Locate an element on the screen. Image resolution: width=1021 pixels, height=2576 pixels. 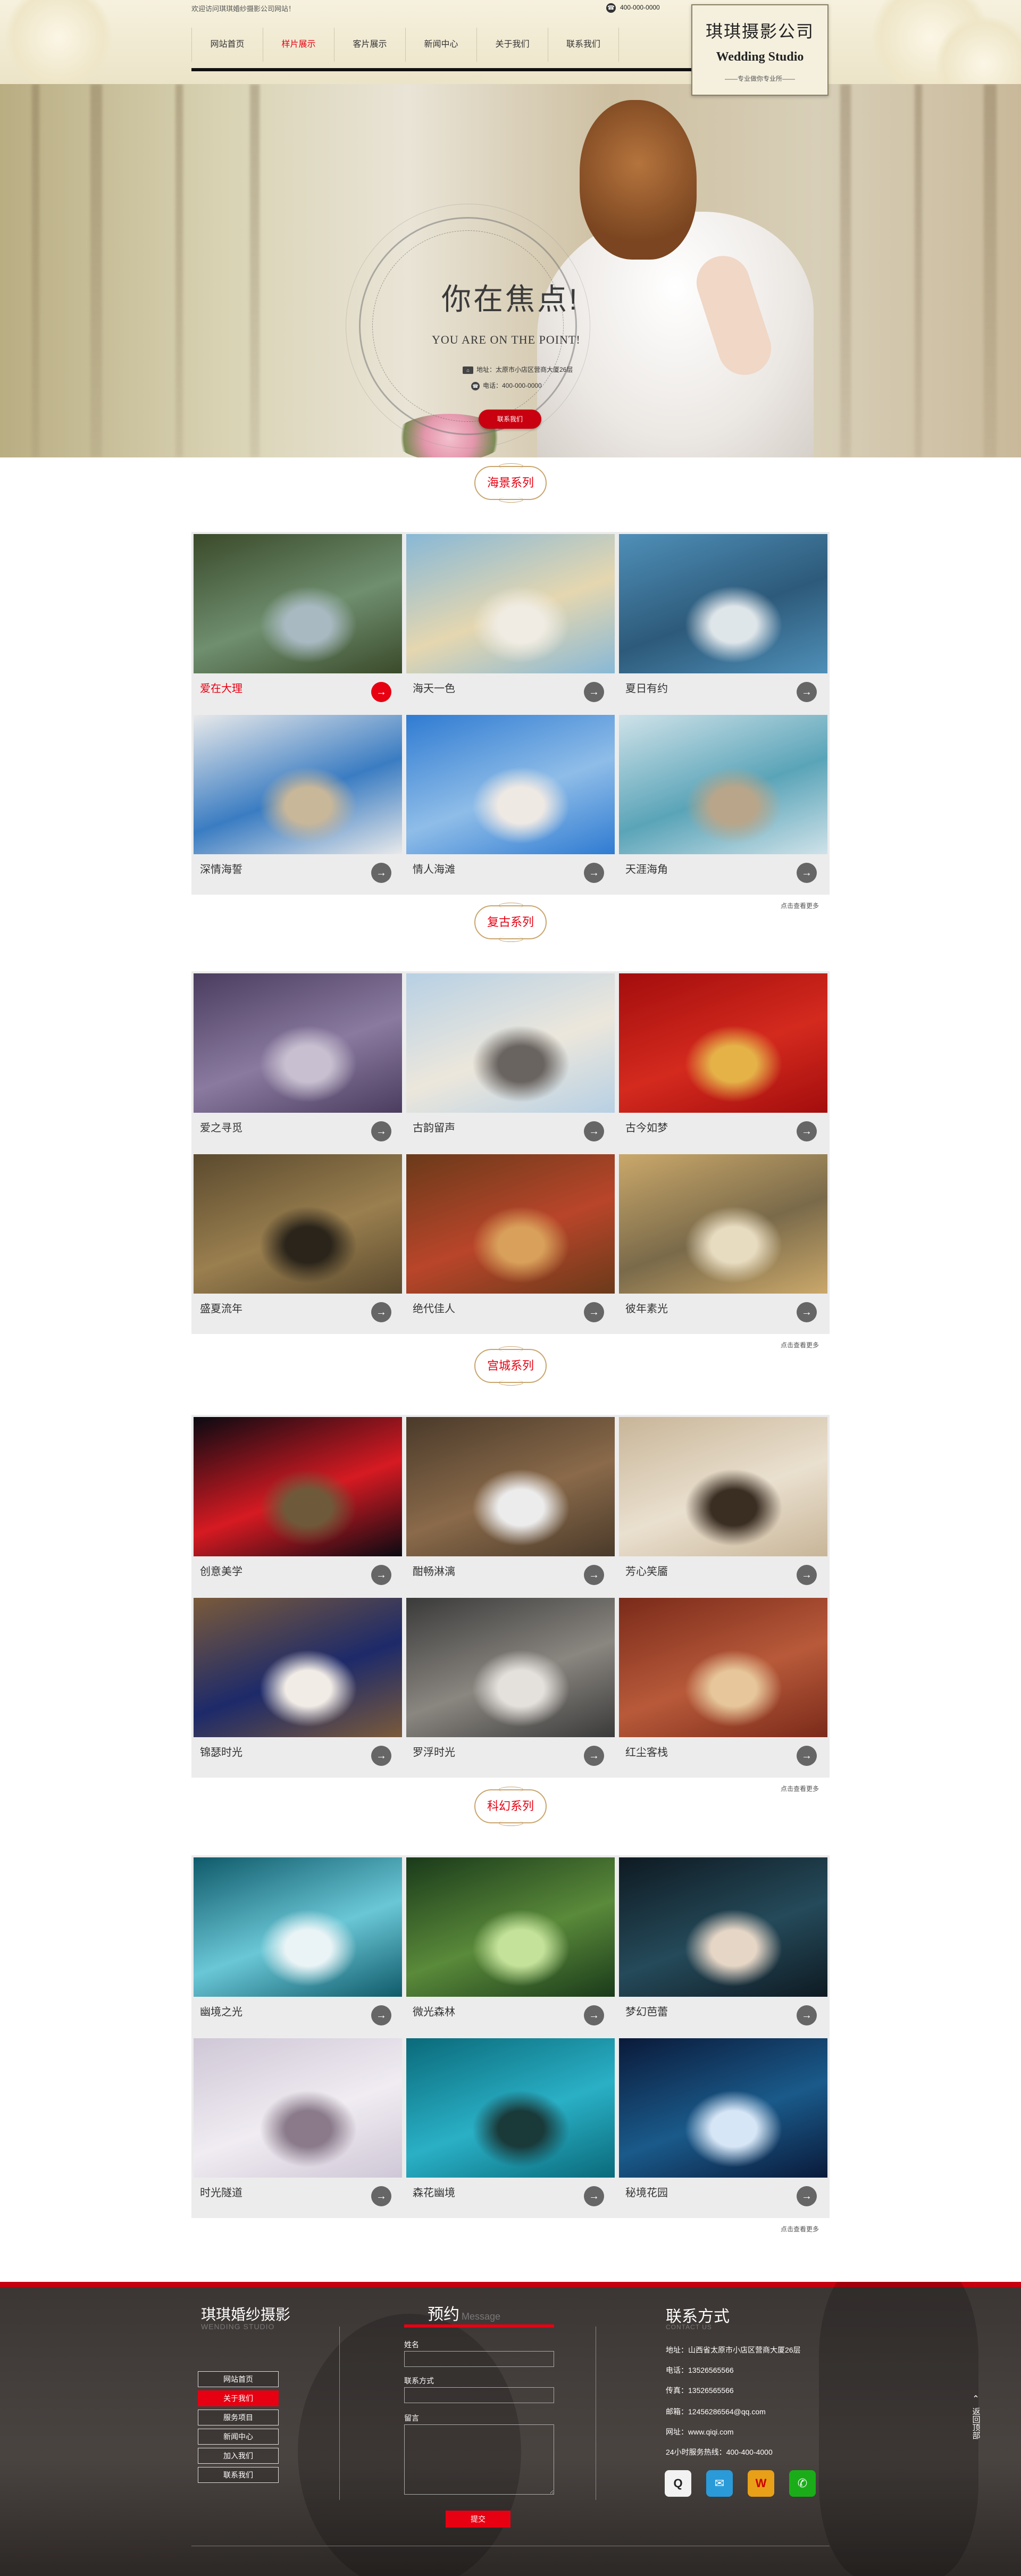
footer-menu-item: 关于我们 is located at coordinates (238, 2398).